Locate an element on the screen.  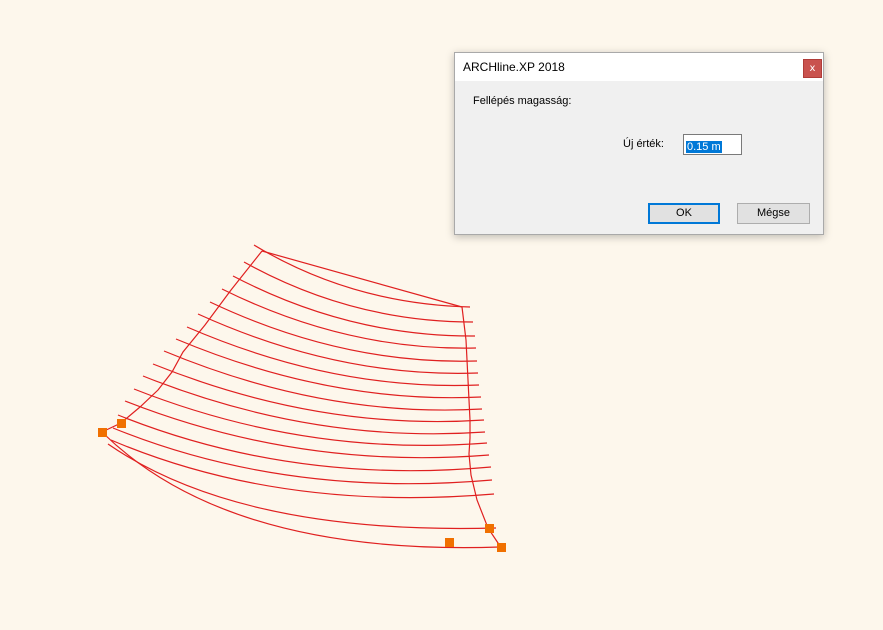
dialog-titlebar: ARCHline.XP 2018 x is located at coordinates (639, 67).